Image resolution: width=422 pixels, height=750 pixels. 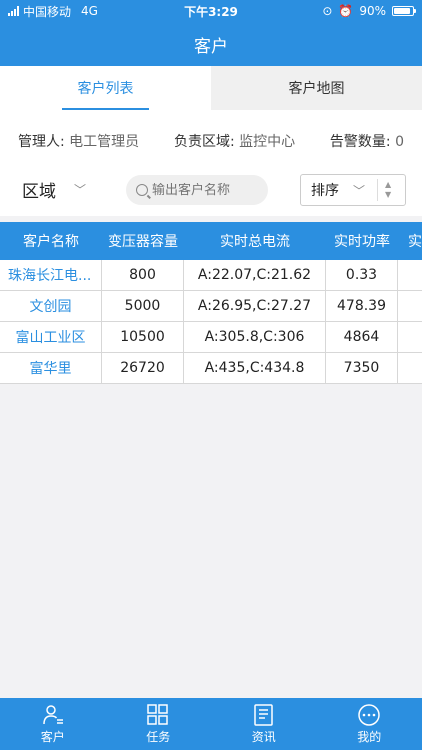 What do you see at coordinates (255, 306) in the screenshot?
I see `current-cell: A:26.95,C:27.27` at bounding box center [255, 306].